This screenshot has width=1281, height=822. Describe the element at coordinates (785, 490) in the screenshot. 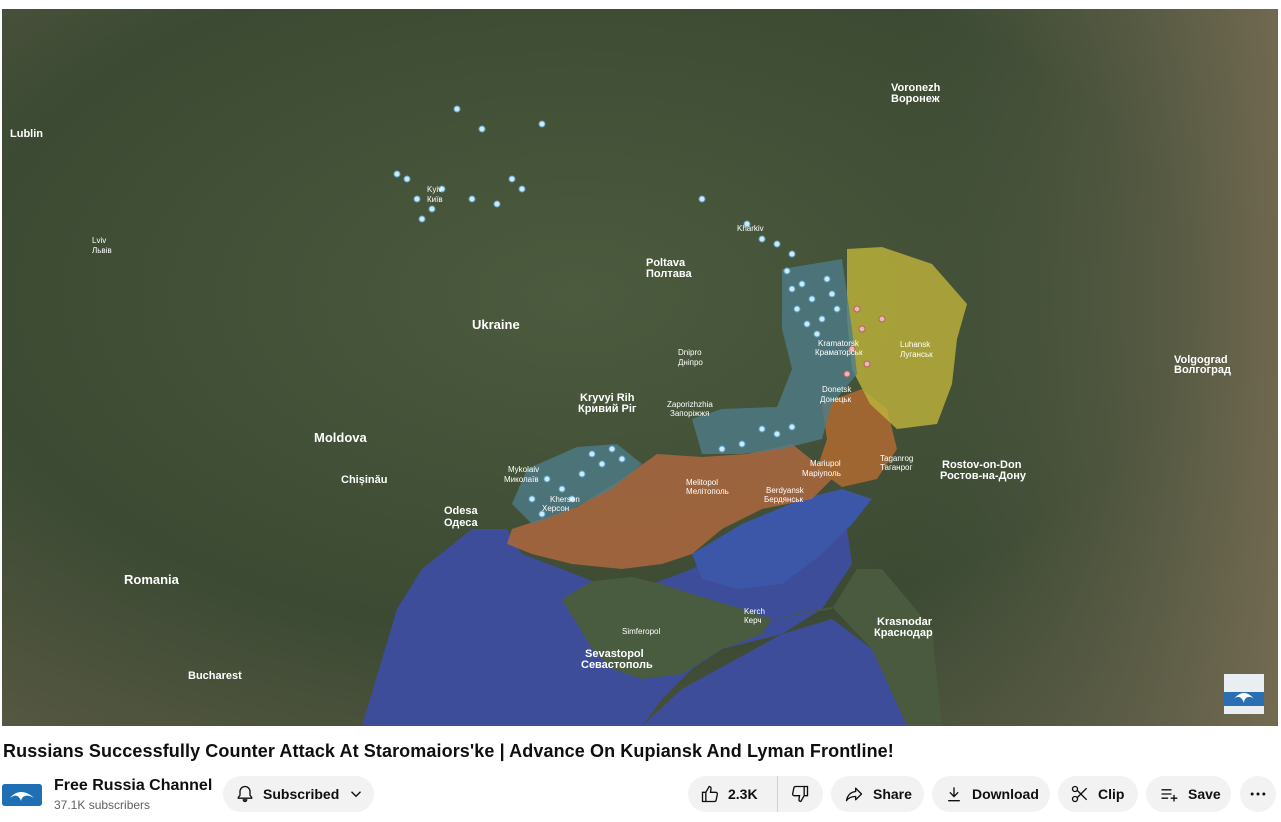

I see `svg-text: Berdyansk` at that location.